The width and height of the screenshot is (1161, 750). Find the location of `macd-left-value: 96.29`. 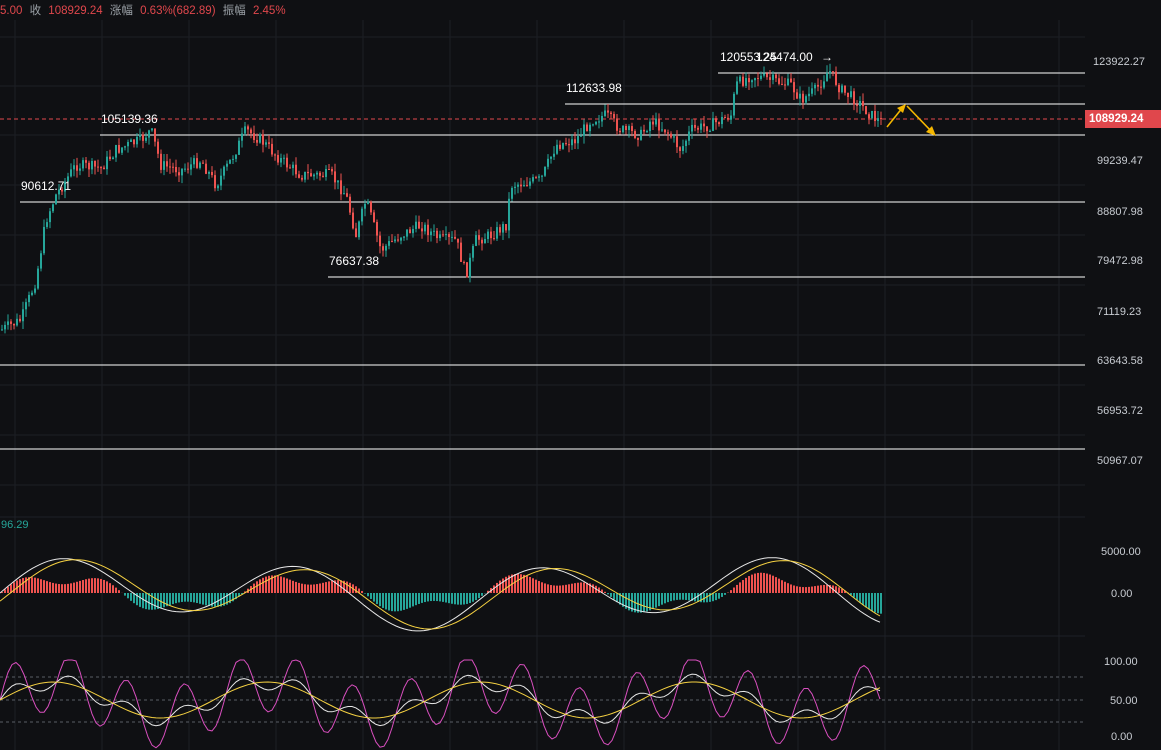

macd-left-value: 96.29 is located at coordinates (15, 525).